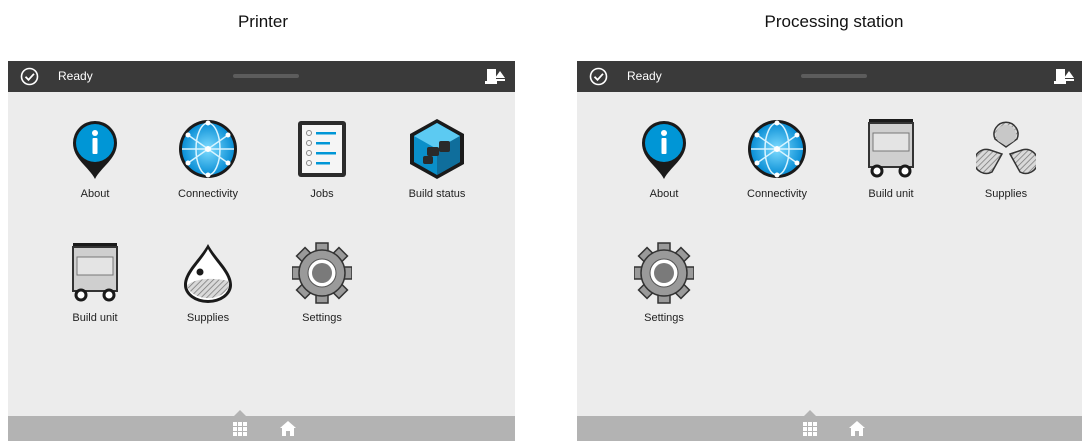 Image resolution: width=1082 pixels, height=441 pixels. Describe the element at coordinates (437, 194) in the screenshot. I see `app-label: Build status` at that location.